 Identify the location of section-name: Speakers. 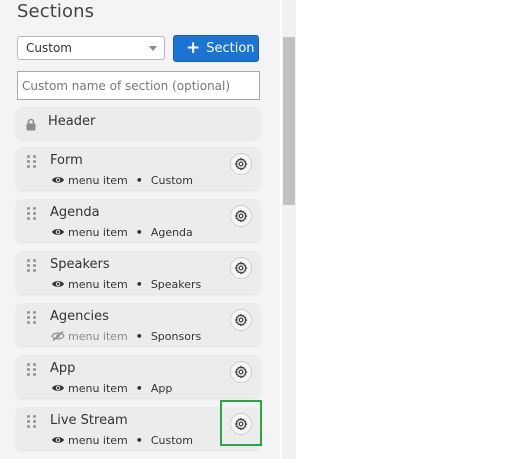
(80, 264).